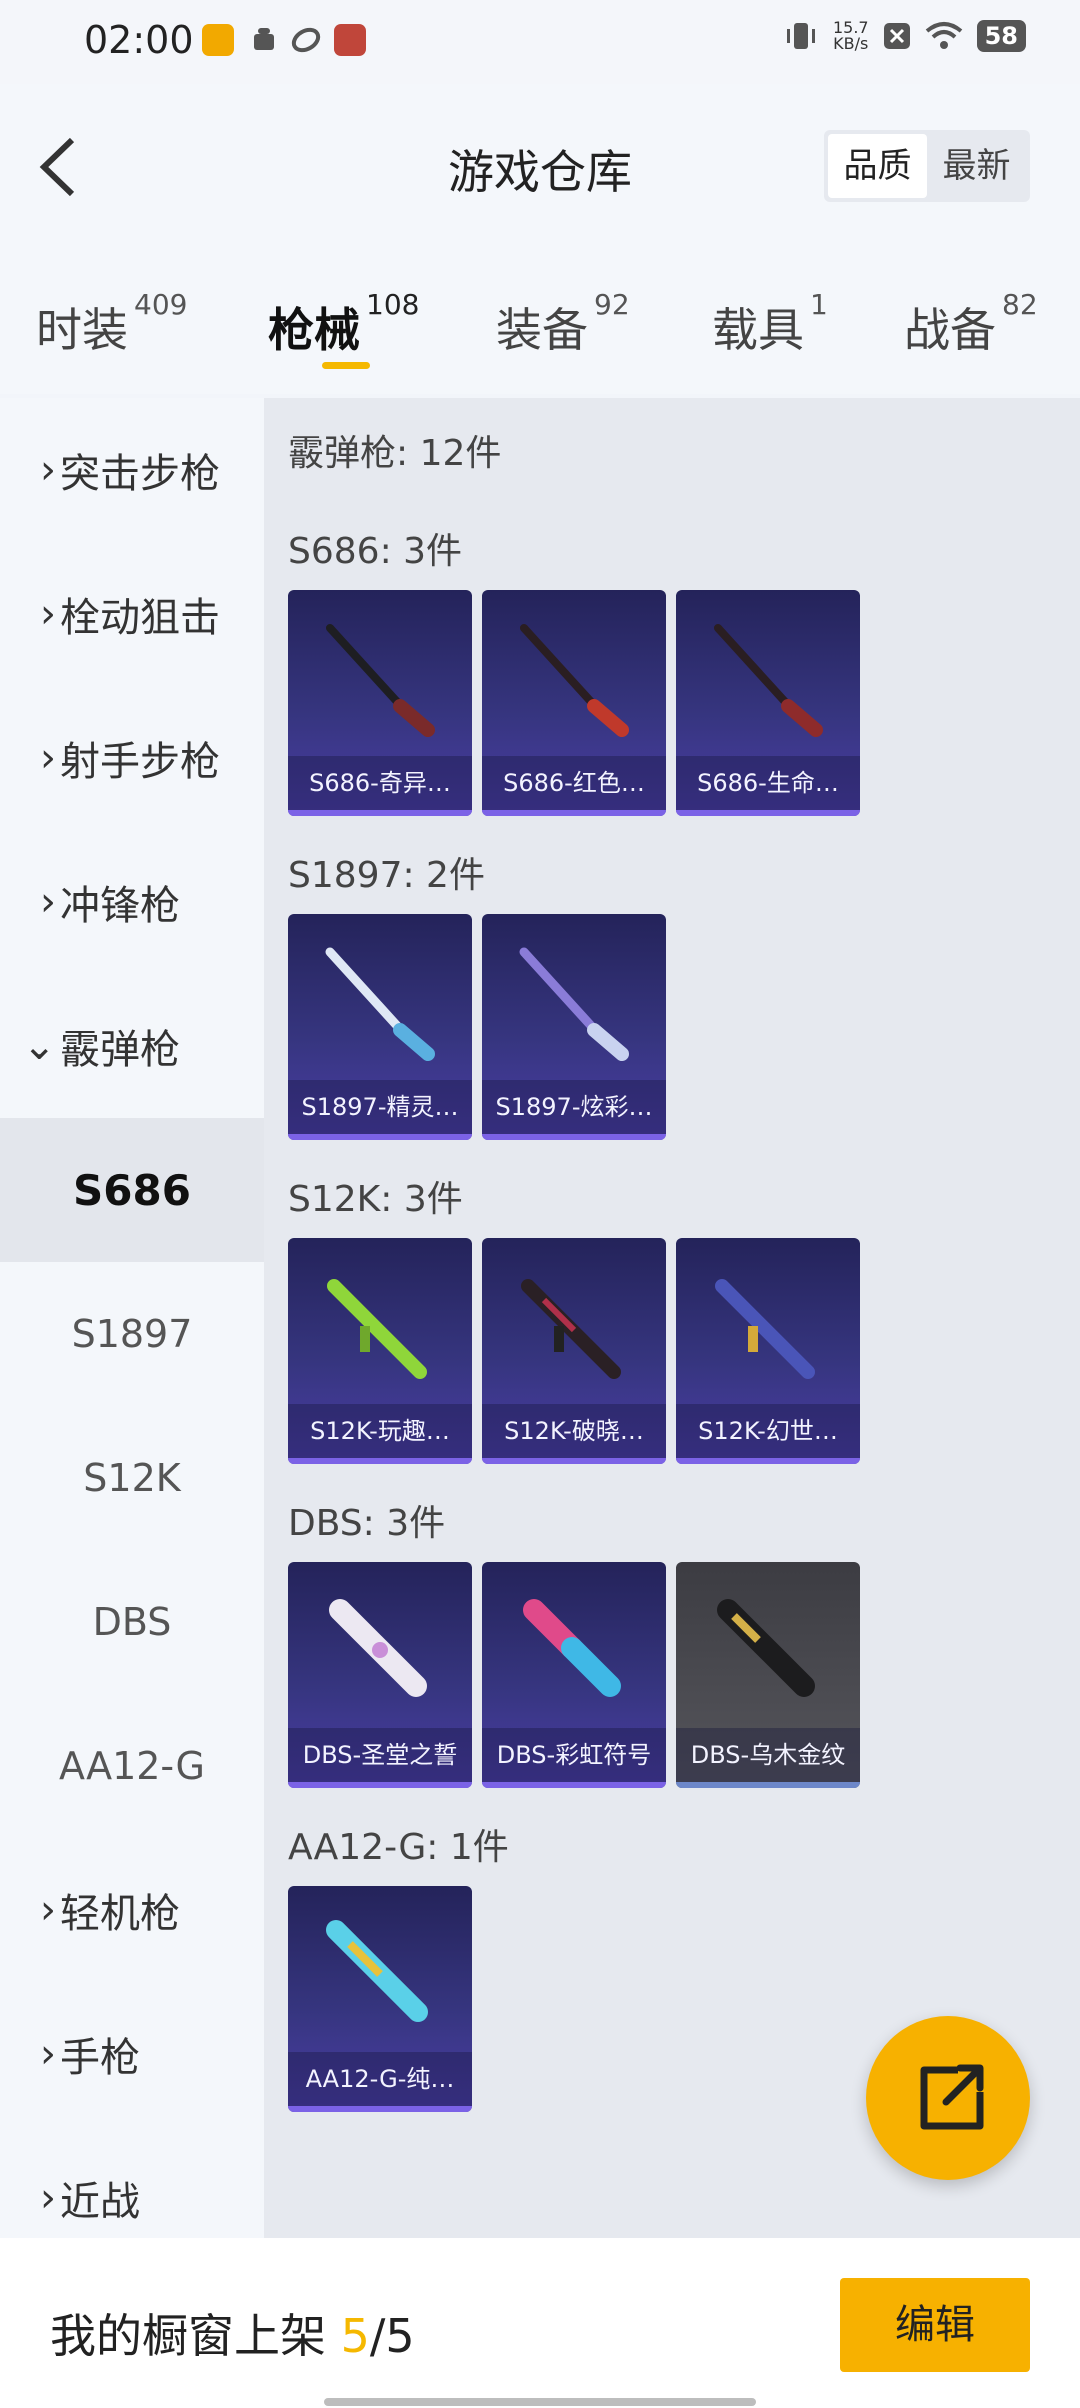 Image resolution: width=1080 pixels, height=2408 pixels. I want to click on vibrate-icon, so click(800, 36).